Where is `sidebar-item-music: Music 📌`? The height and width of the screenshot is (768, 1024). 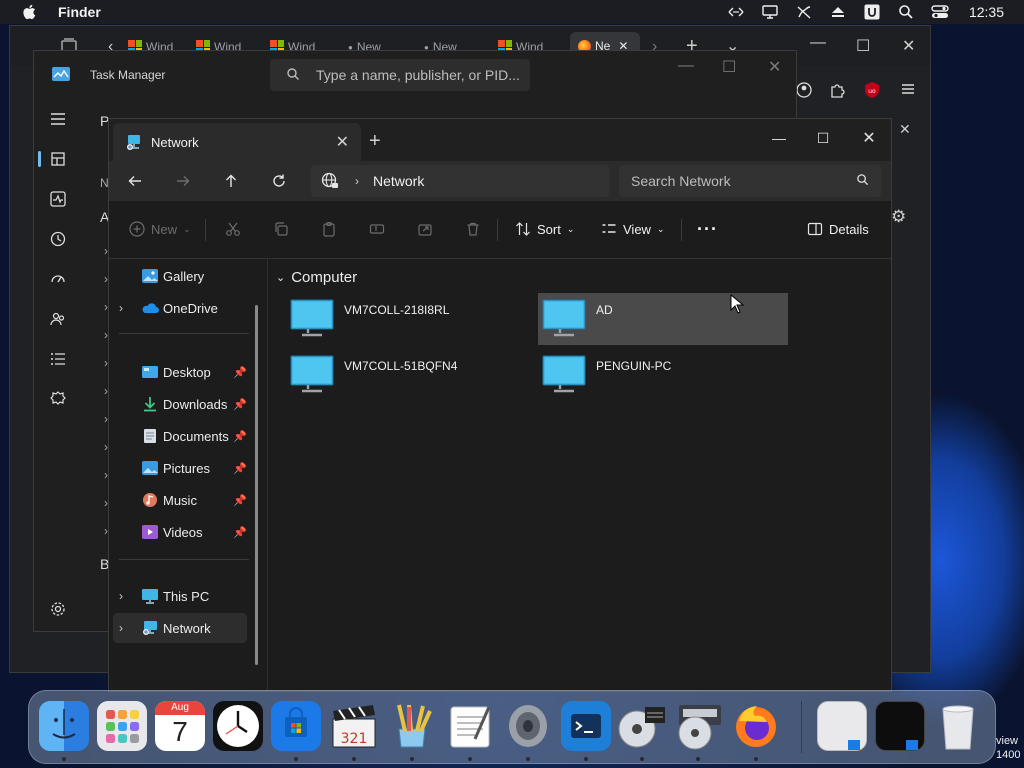
sidebar-item-music: Music 📌 is located at coordinates (179, 500).